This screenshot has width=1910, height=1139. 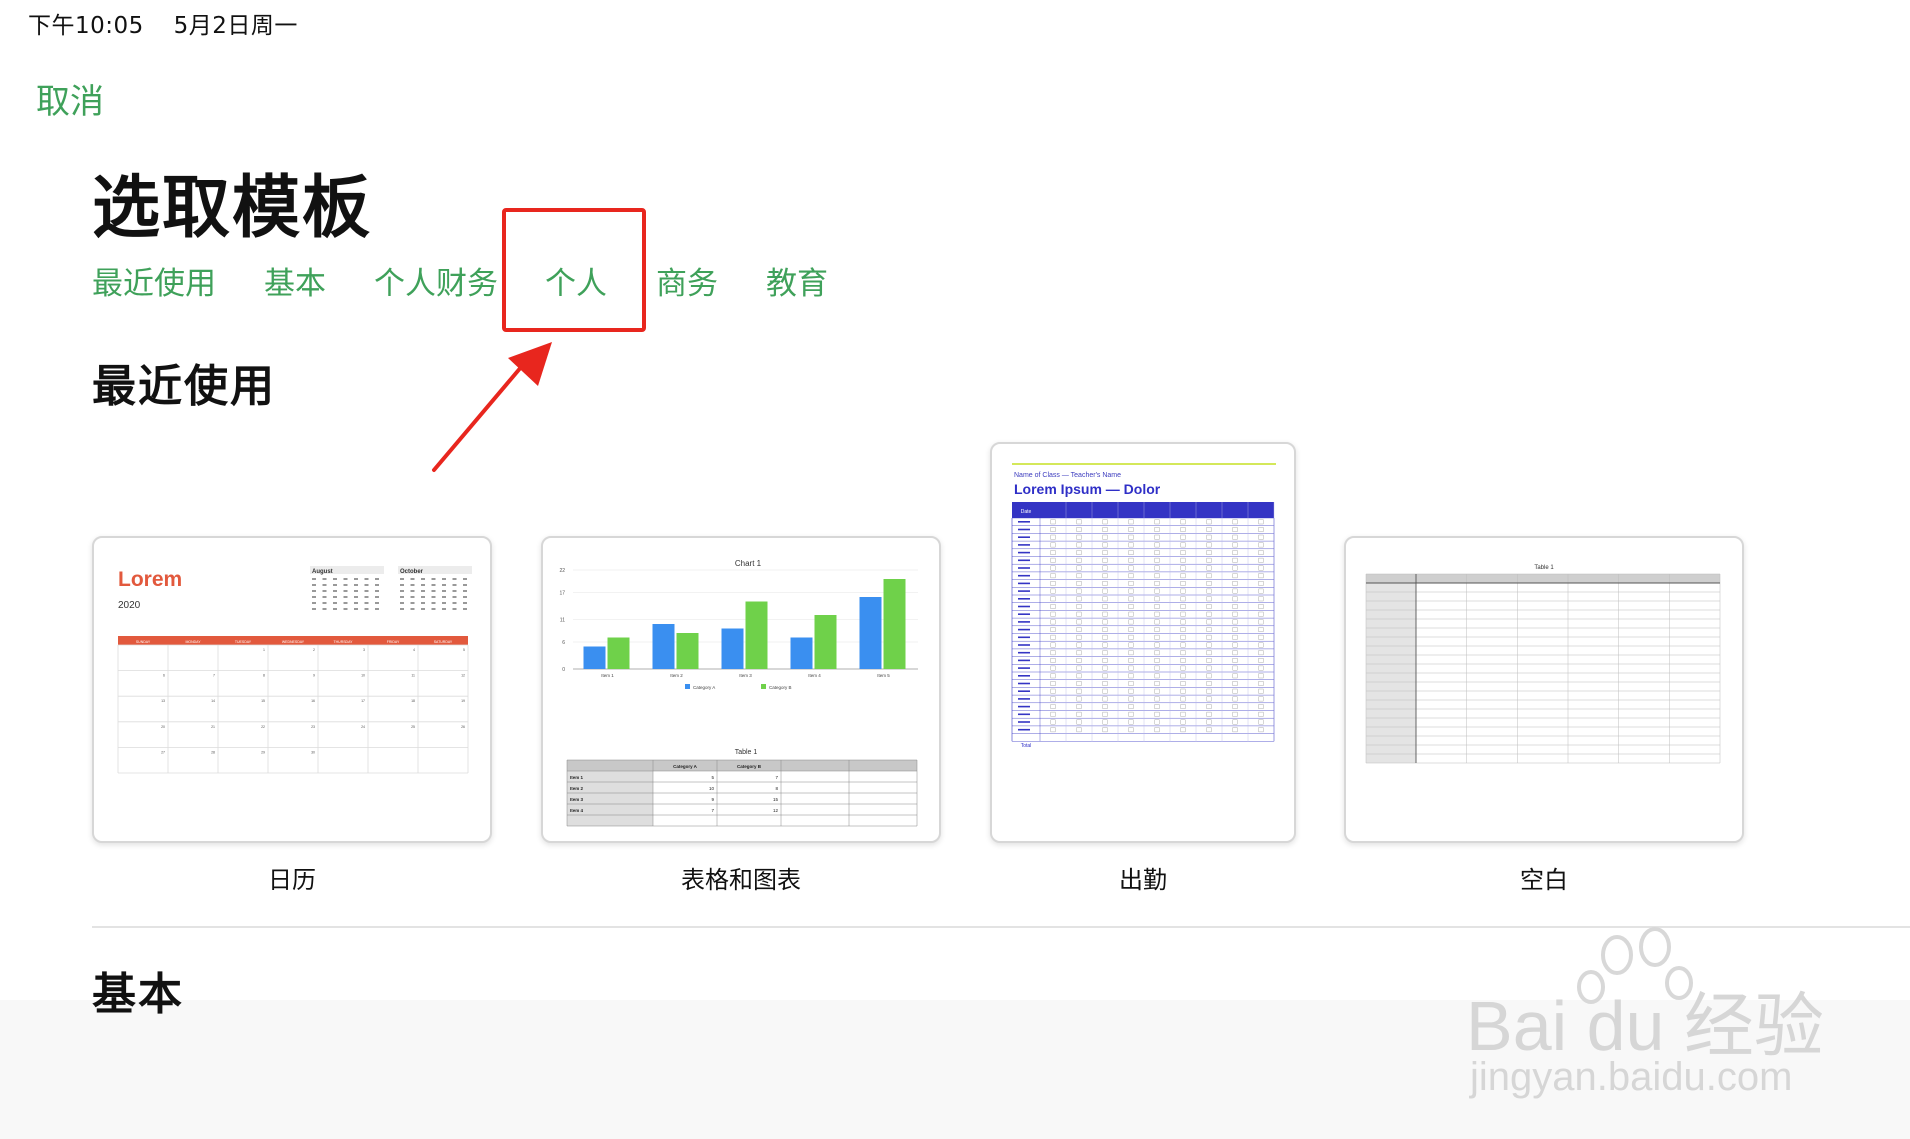 I want to click on table-cell-b: 15, so click(x=776, y=799).